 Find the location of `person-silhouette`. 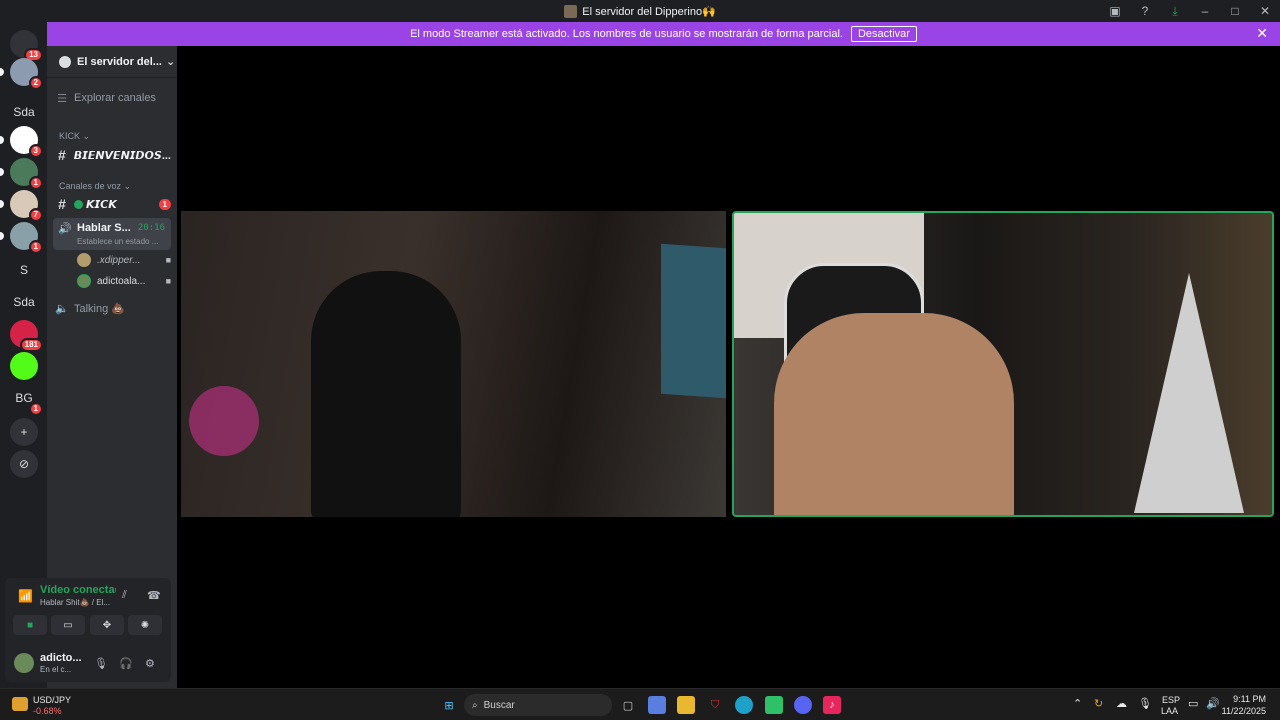

person-silhouette is located at coordinates (386, 394).